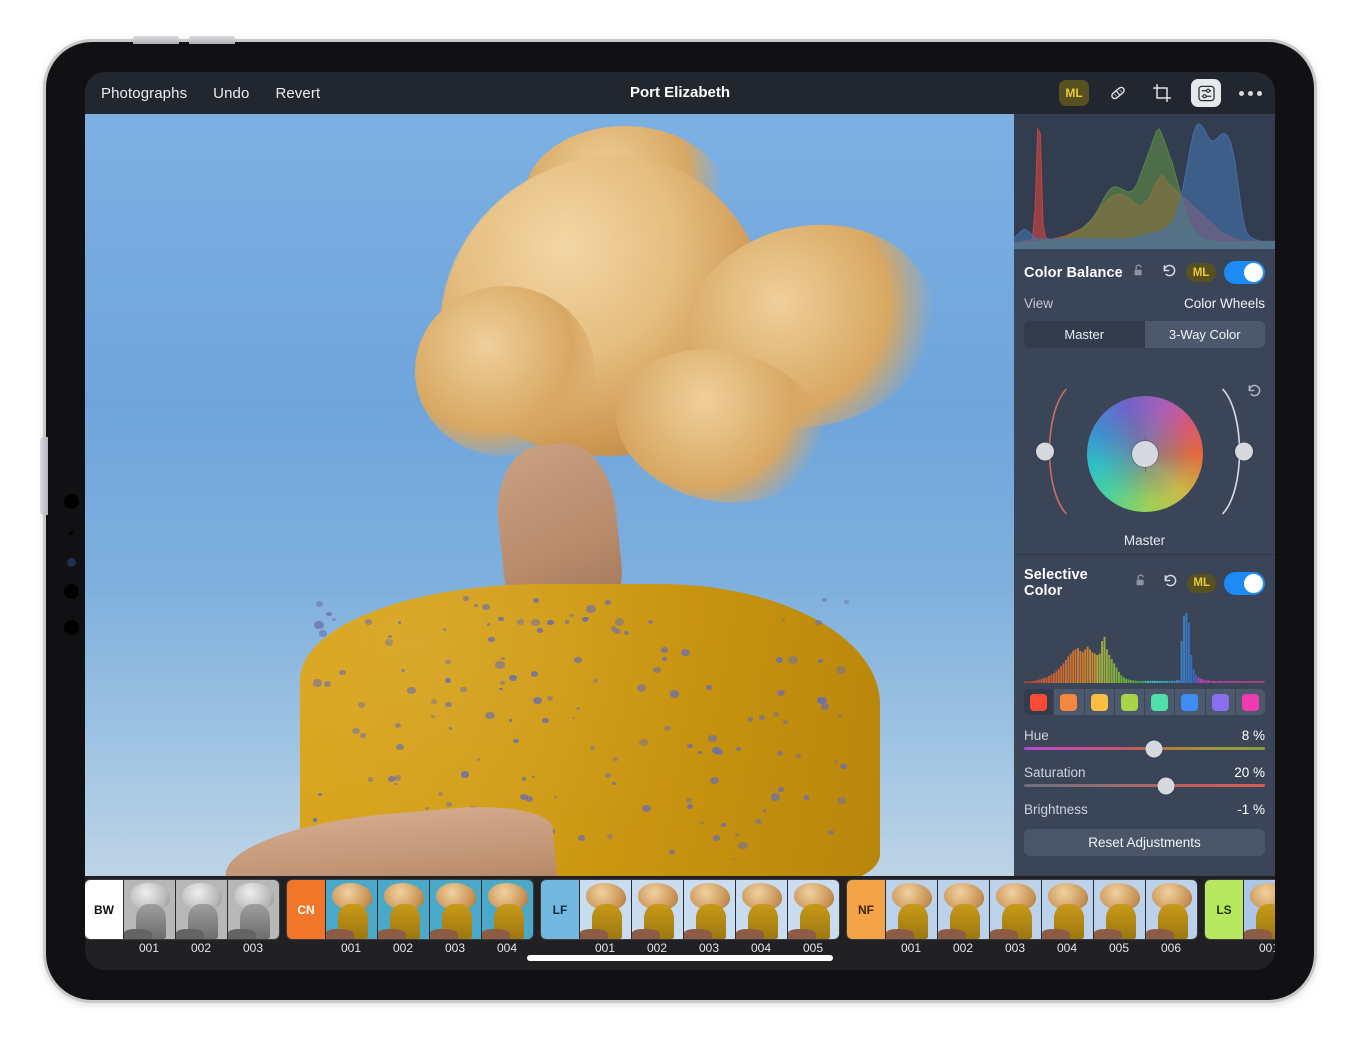 The image size is (1360, 1042). I want to click on slider-saturation: Saturation 20 %, so click(1144, 777).